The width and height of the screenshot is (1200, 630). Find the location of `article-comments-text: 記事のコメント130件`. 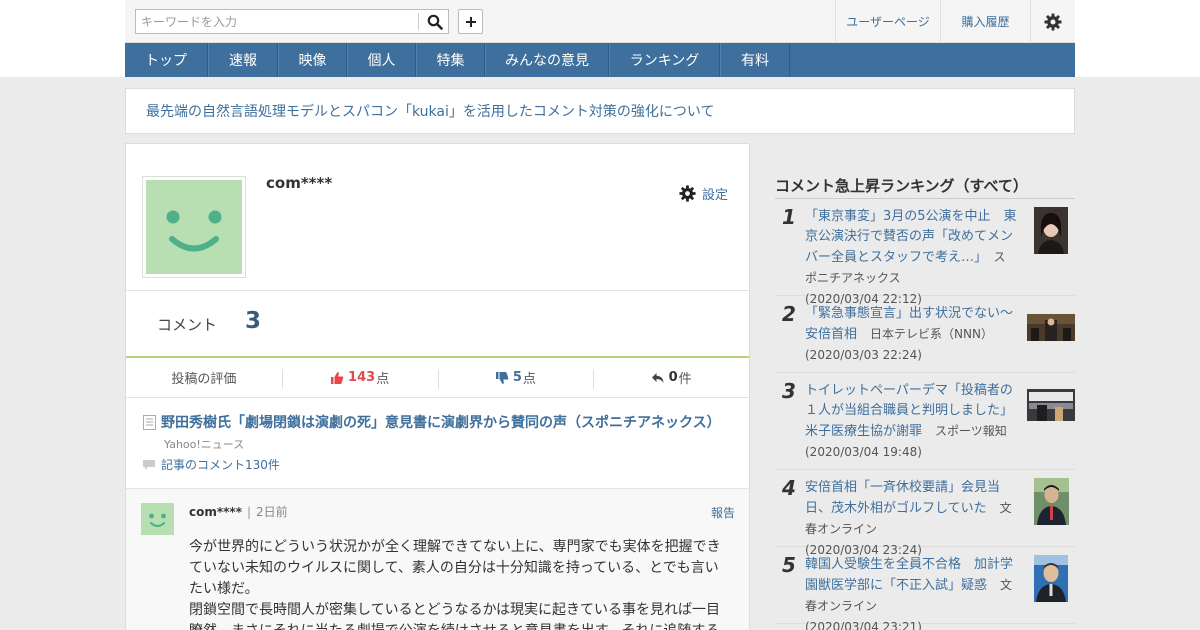

article-comments-text: 記事のコメント130件 is located at coordinates (220, 465).